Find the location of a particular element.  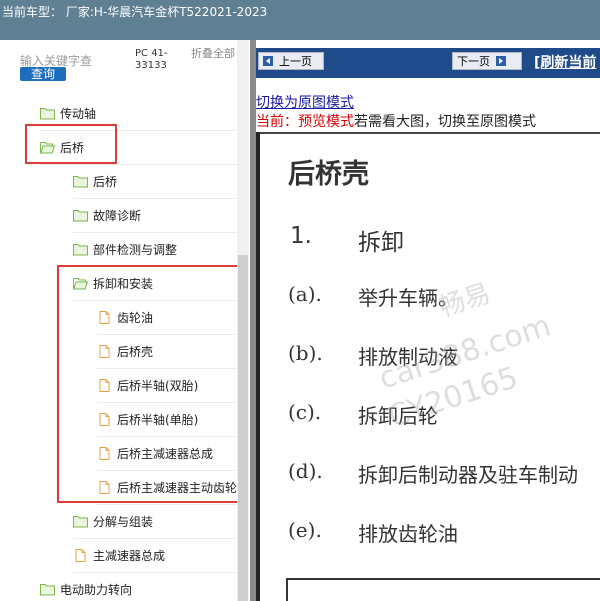

section-number: 1. is located at coordinates (301, 236).